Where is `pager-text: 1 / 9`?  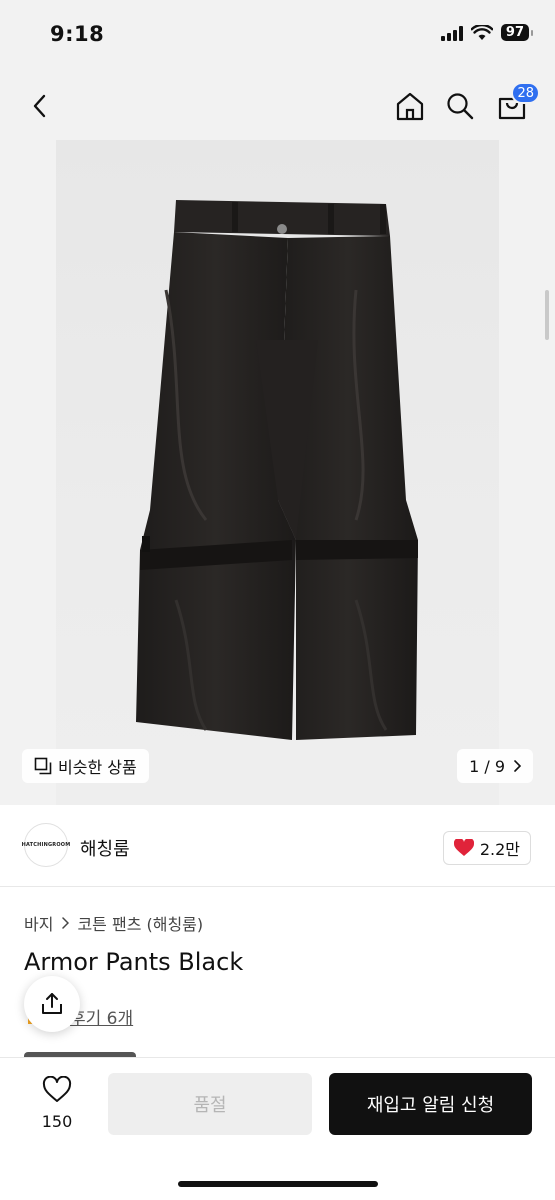 pager-text: 1 / 9 is located at coordinates (487, 766).